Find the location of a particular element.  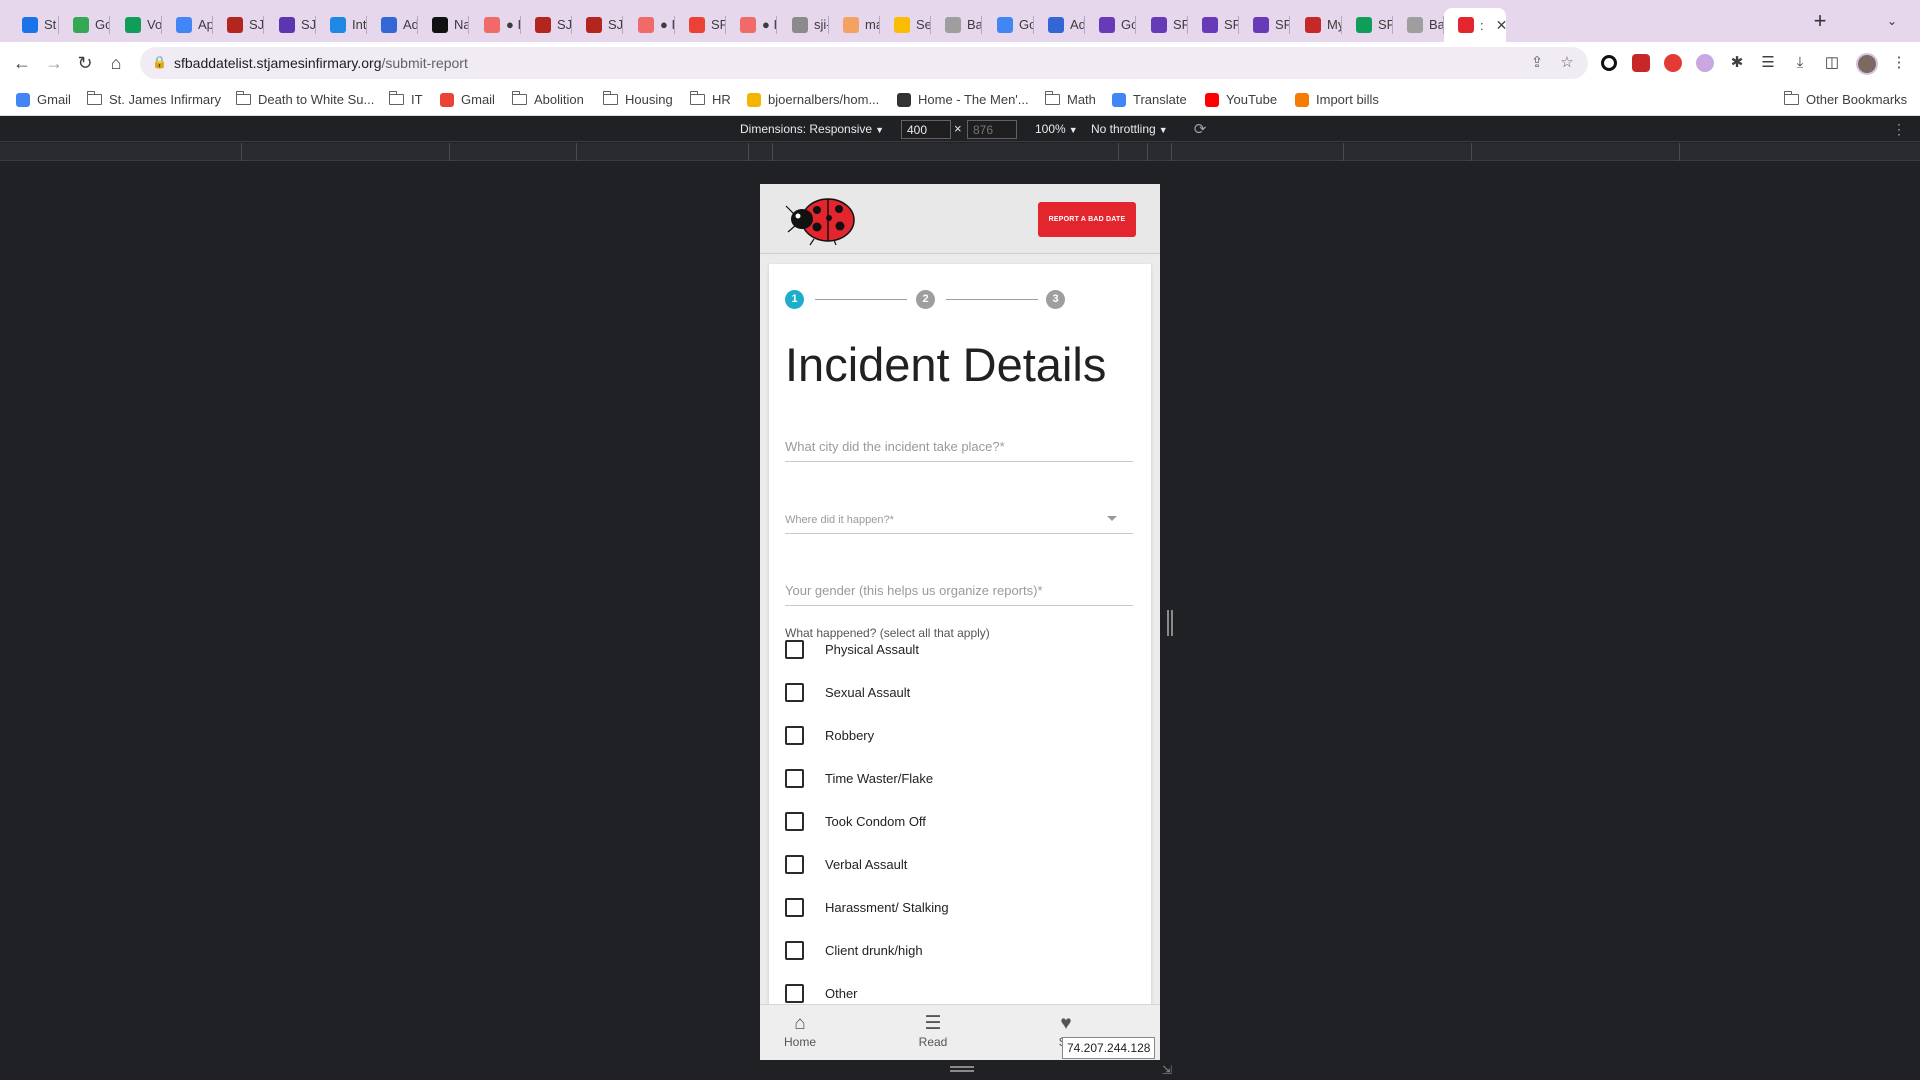

incident-option: Physical Assault is located at coordinates (852, 649).